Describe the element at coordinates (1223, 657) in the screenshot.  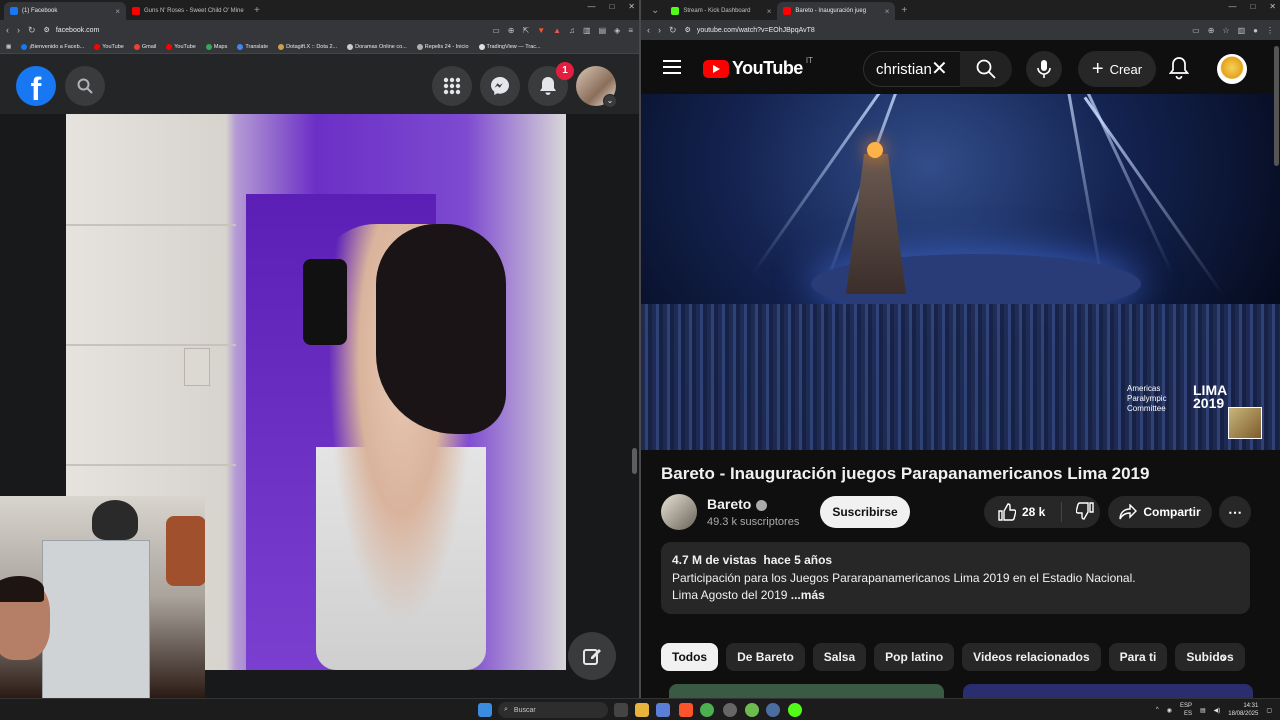
I see `chevron-right-icon: ›` at that location.